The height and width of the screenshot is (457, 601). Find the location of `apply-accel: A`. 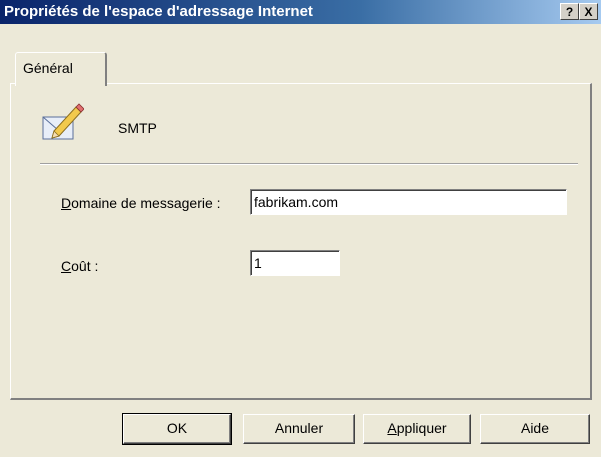

apply-accel: A is located at coordinates (392, 428).